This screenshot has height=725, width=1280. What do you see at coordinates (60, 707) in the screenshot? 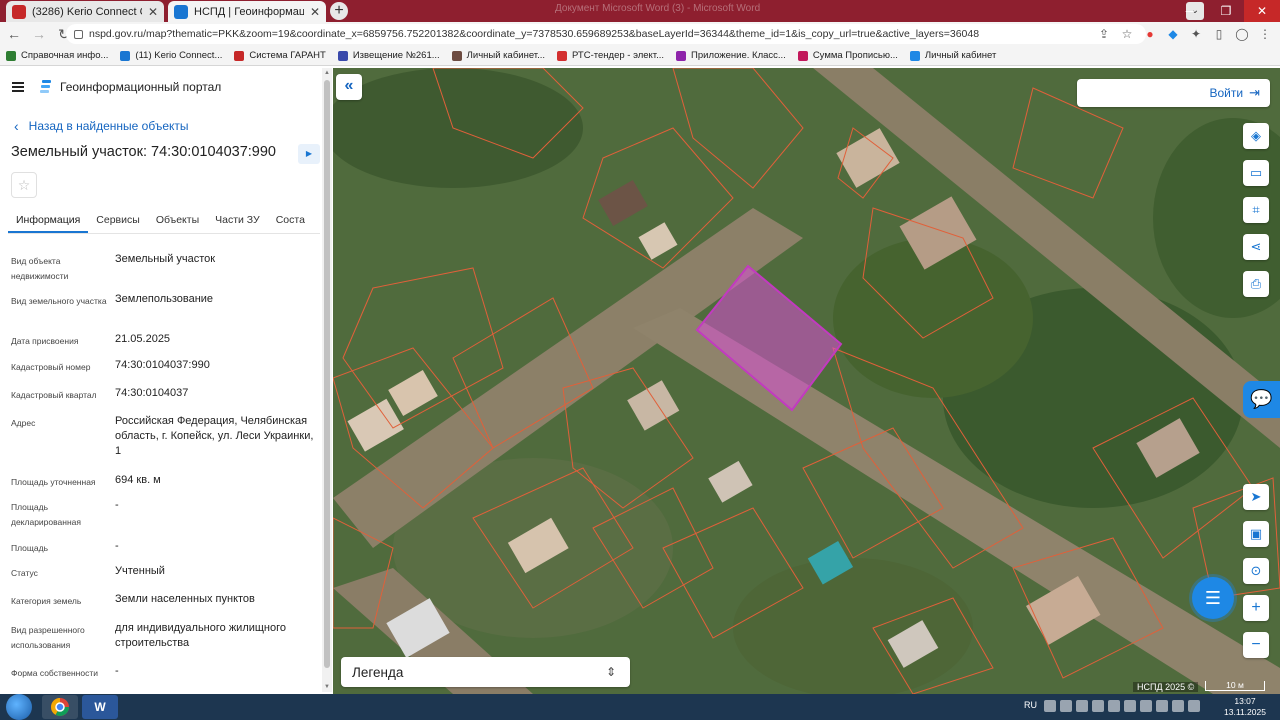
I see `chrome-taskbar-icon` at bounding box center [60, 707].